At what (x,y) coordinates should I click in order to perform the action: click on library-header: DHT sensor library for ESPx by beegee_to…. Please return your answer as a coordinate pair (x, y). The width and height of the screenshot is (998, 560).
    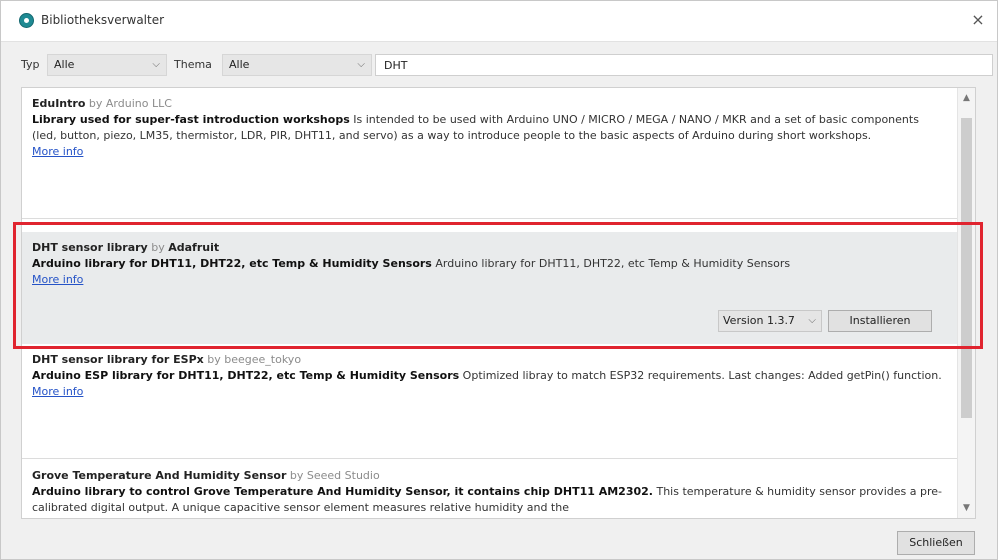
    Looking at the image, I should click on (489, 360).